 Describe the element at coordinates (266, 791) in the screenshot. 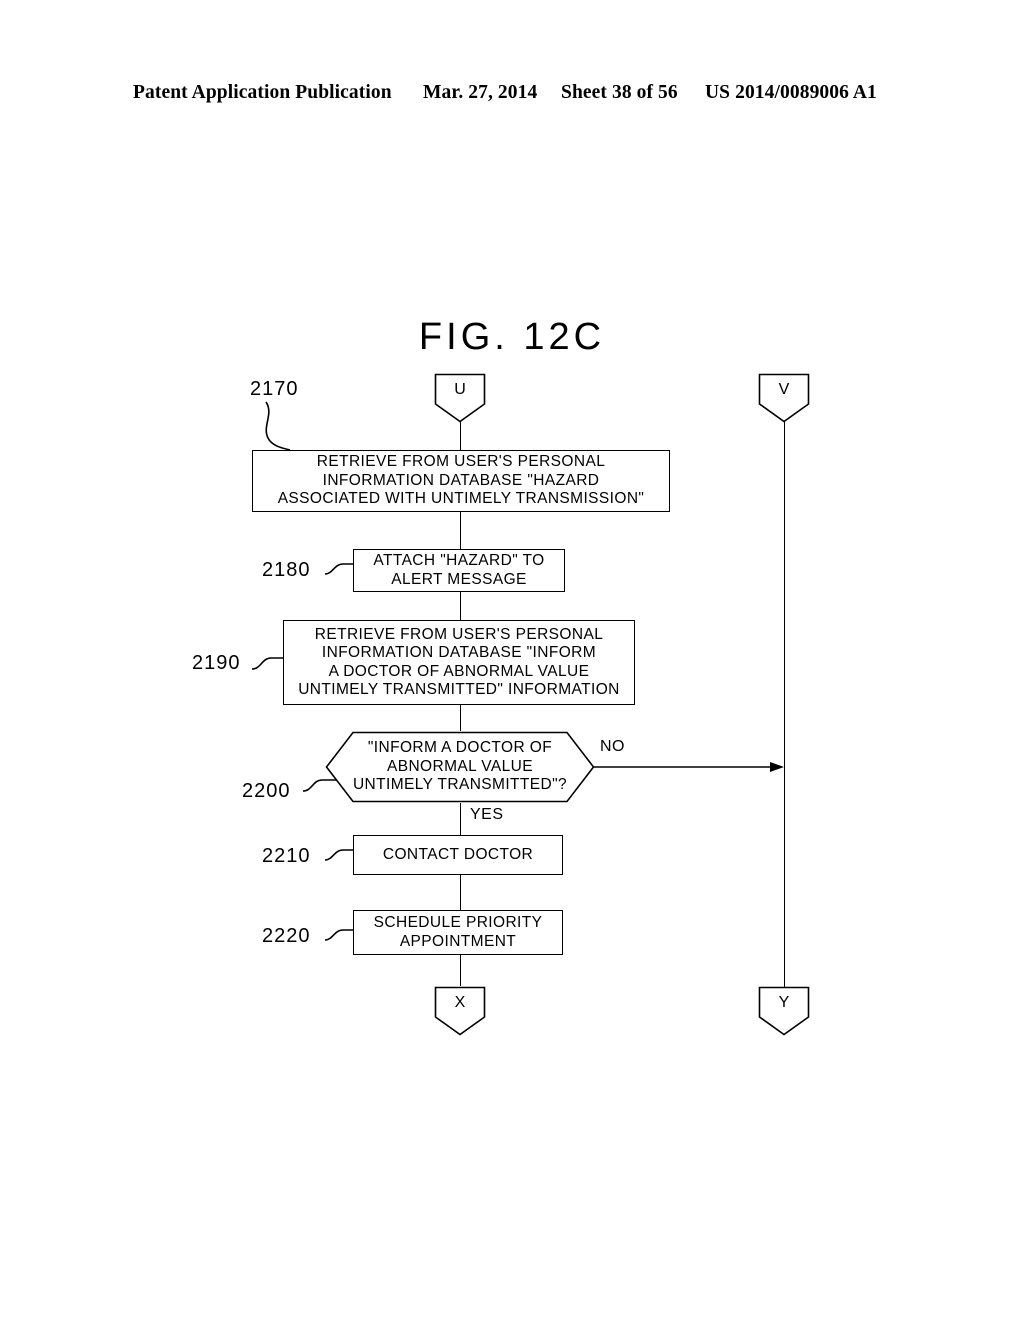

I see `ref-label-2200: 2200` at that location.